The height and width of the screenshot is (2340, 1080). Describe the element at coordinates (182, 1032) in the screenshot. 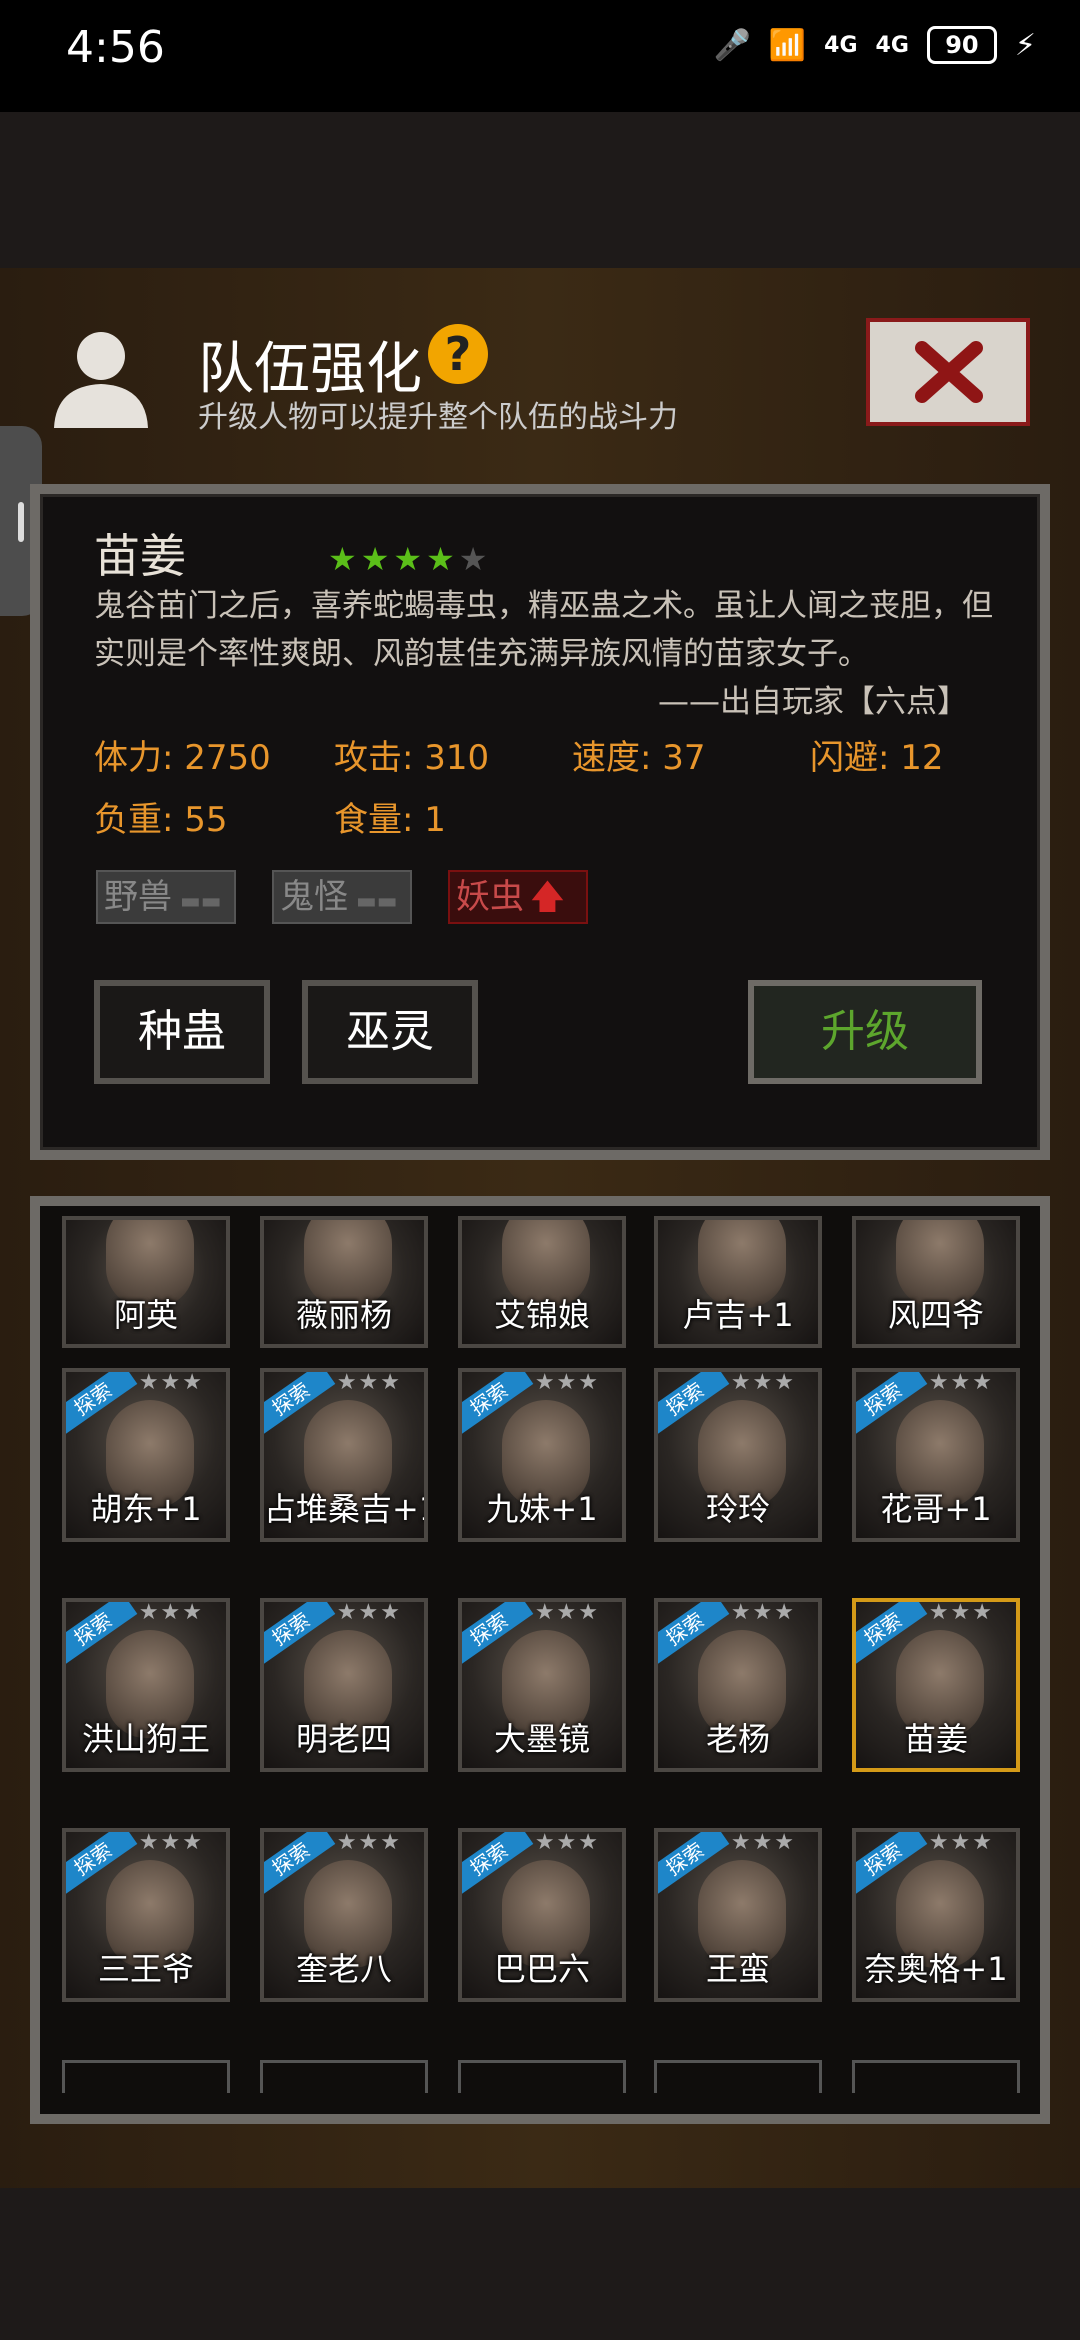

I see `skill-button-1: 种蛊` at that location.